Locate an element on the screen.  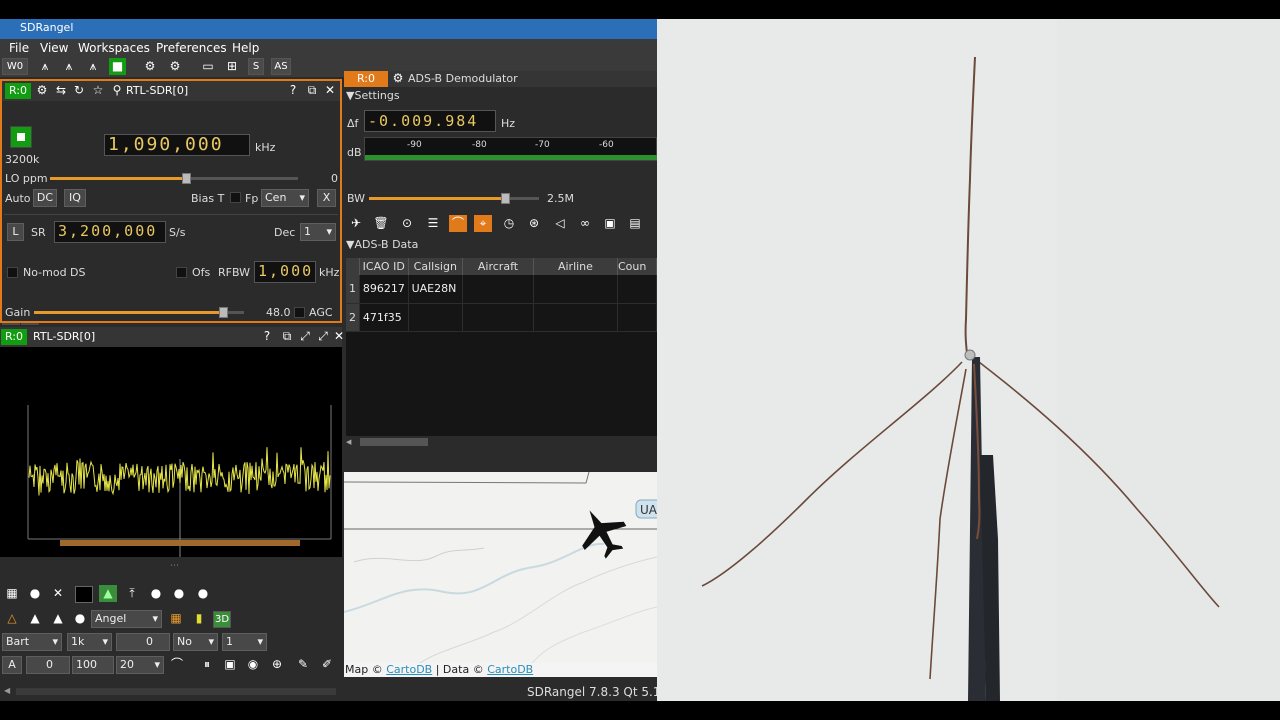
column-header: Coun is located at coordinates (637, 266).